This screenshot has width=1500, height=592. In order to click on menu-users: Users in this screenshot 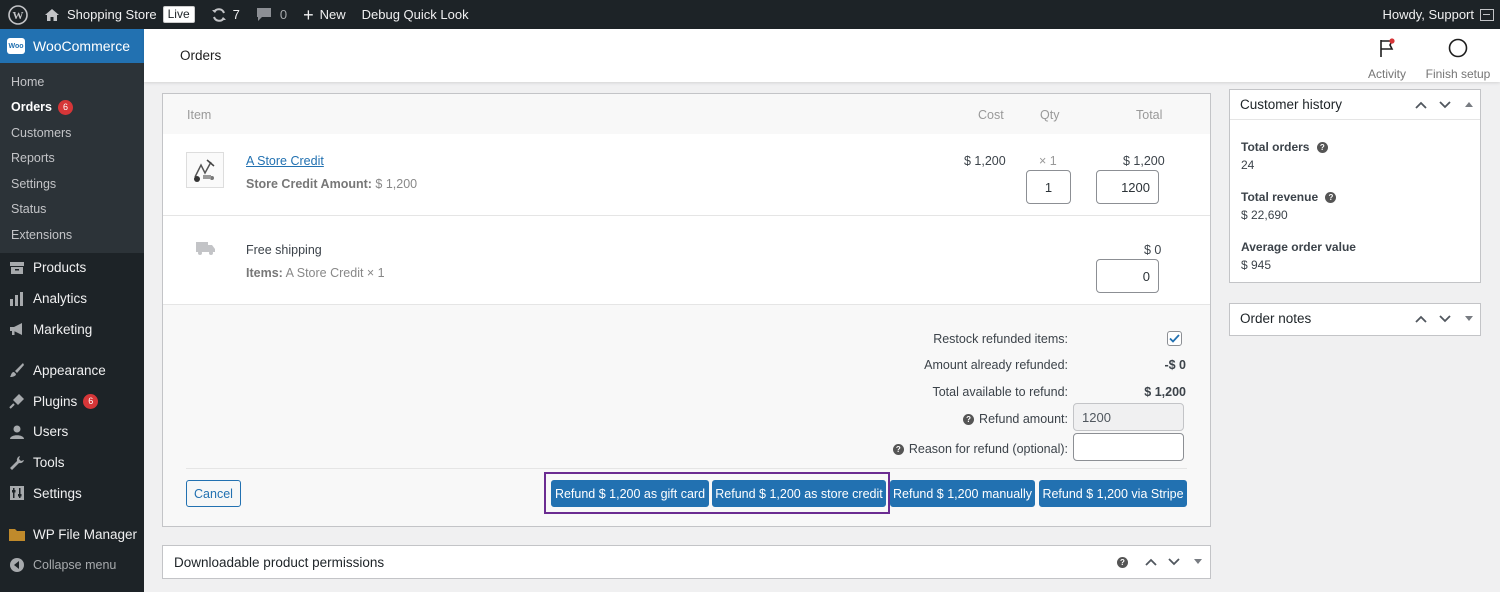, I will do `click(72, 431)`.